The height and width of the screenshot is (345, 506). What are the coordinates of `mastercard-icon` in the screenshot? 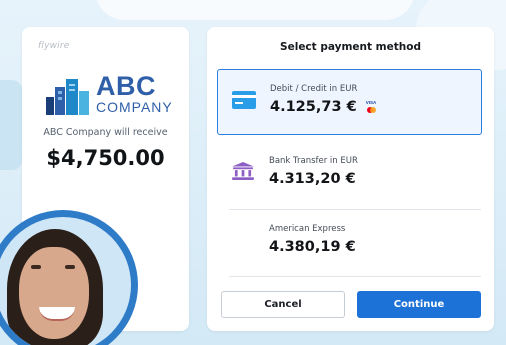 It's located at (372, 110).